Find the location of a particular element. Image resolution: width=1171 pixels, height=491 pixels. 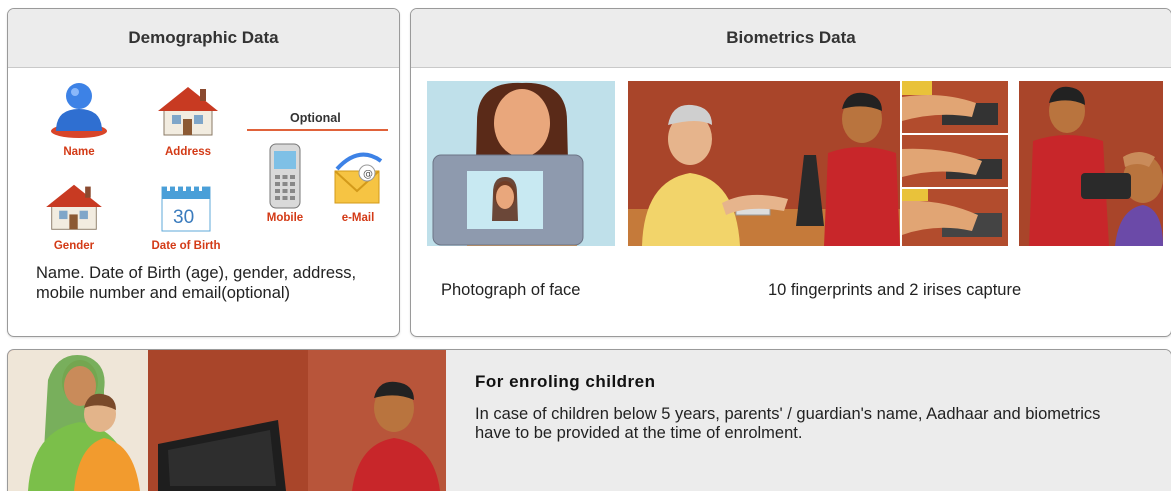

optional-divider is located at coordinates (317, 130).